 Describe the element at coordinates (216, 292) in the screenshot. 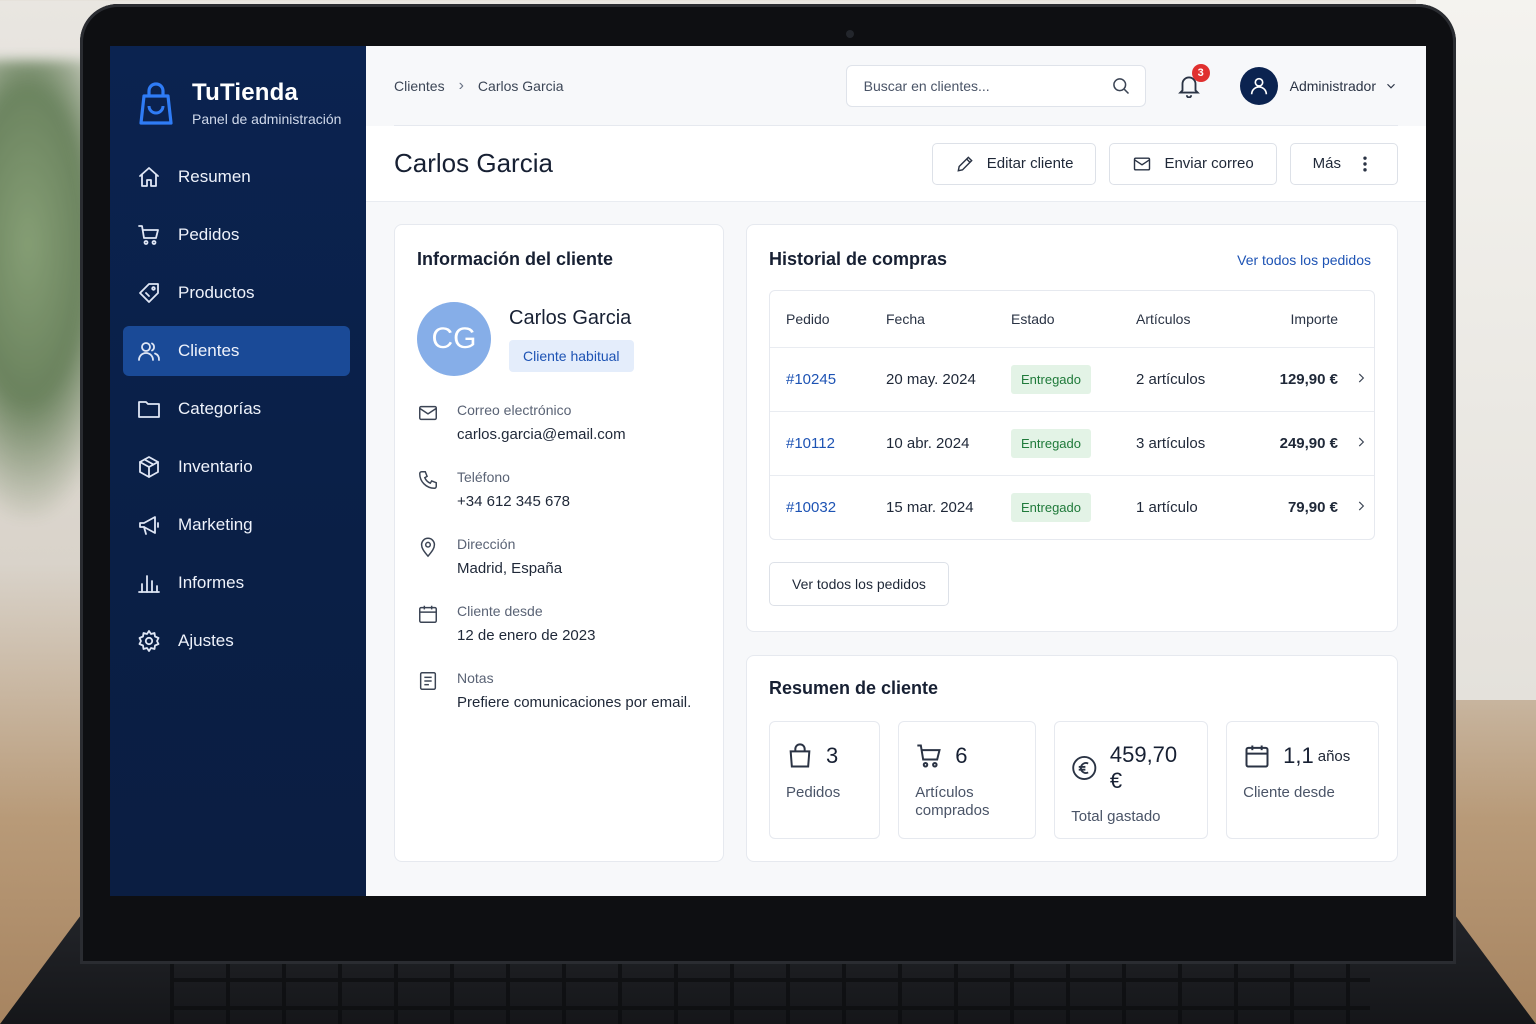

I see `sidebar-item-label: Productos` at that location.